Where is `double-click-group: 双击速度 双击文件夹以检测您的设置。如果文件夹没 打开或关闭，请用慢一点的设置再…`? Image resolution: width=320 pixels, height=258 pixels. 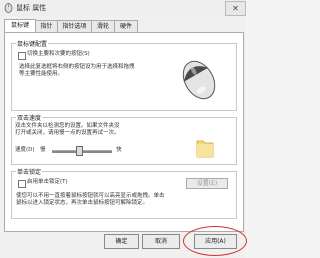
double-click-group: 双击速度 双击文件夹以检测您的设置。如果文件夹没 打开或关闭，请用慢一点的设置再… is located at coordinates (124, 139).